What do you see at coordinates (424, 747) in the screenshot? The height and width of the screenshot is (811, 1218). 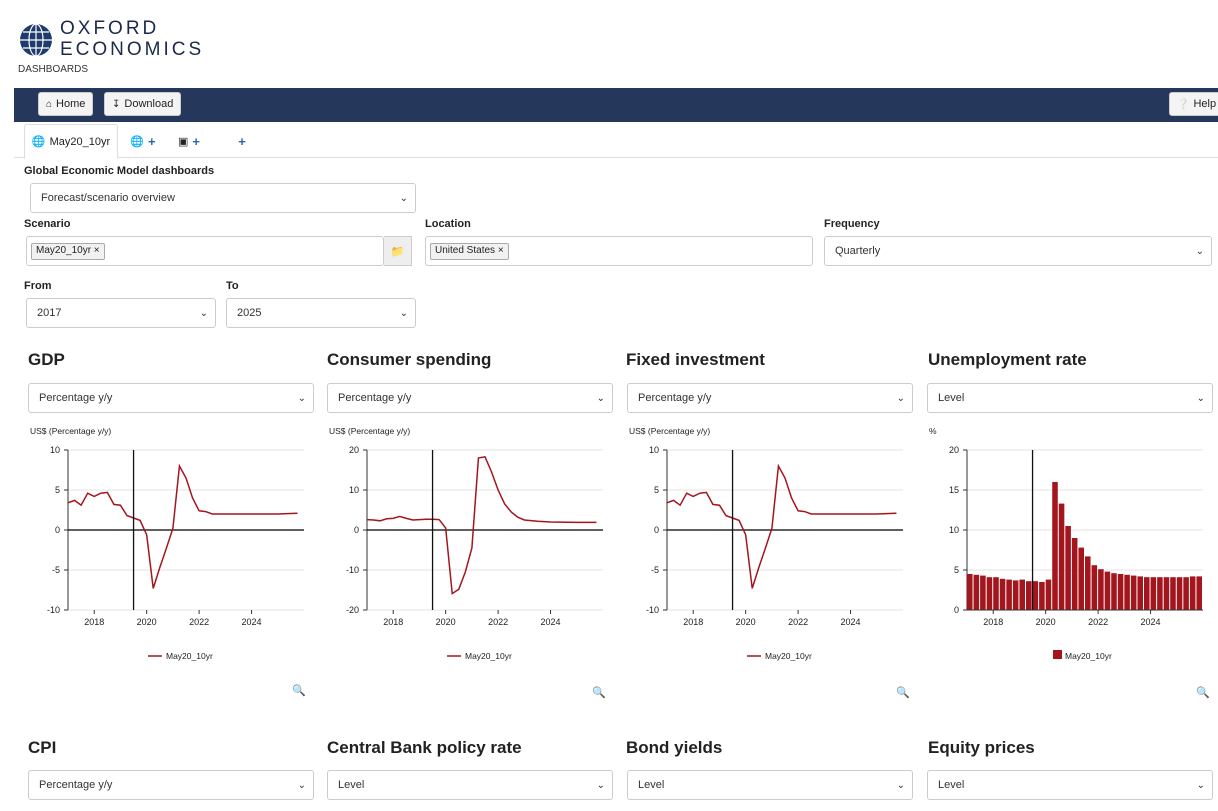 I see `panel-title-policy-rate: Central Bank policy rate` at bounding box center [424, 747].